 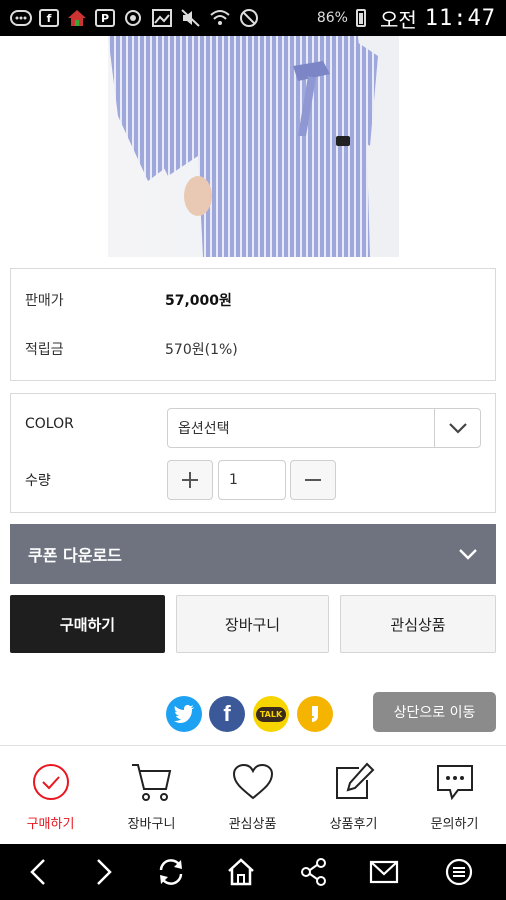 I want to click on tab-cart-label: 장바구니, so click(x=151, y=824).